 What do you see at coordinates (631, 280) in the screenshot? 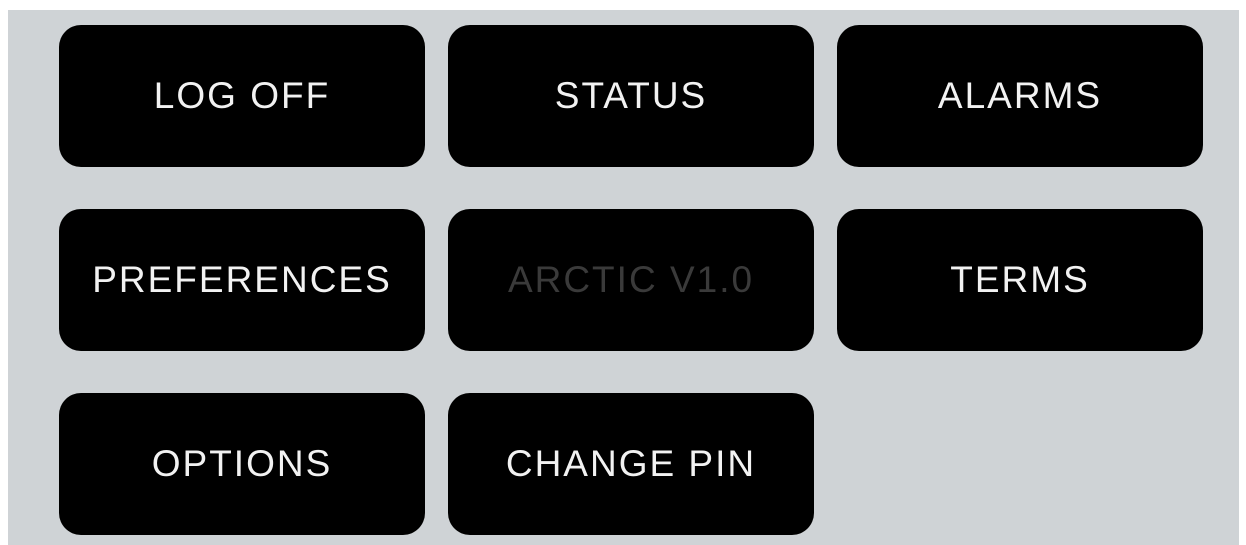
I see `version-label: ARCTIC V1.0` at bounding box center [631, 280].